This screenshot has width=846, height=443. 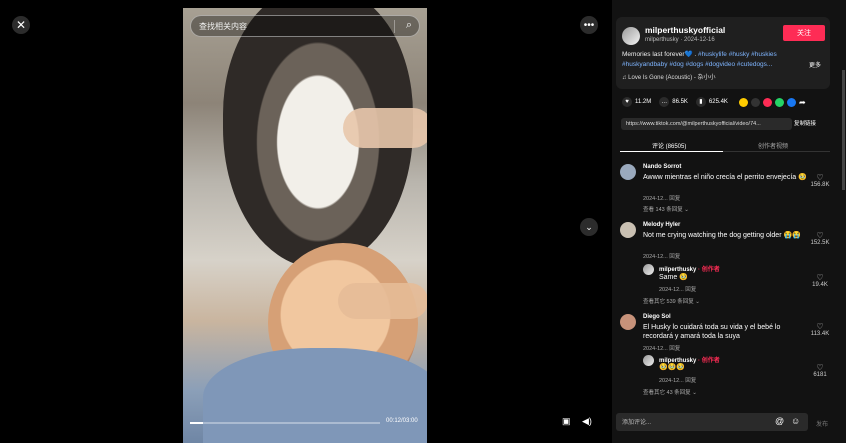 What do you see at coordinates (820, 285) in the screenshot?
I see `like-count: 19.4K` at bounding box center [820, 285].